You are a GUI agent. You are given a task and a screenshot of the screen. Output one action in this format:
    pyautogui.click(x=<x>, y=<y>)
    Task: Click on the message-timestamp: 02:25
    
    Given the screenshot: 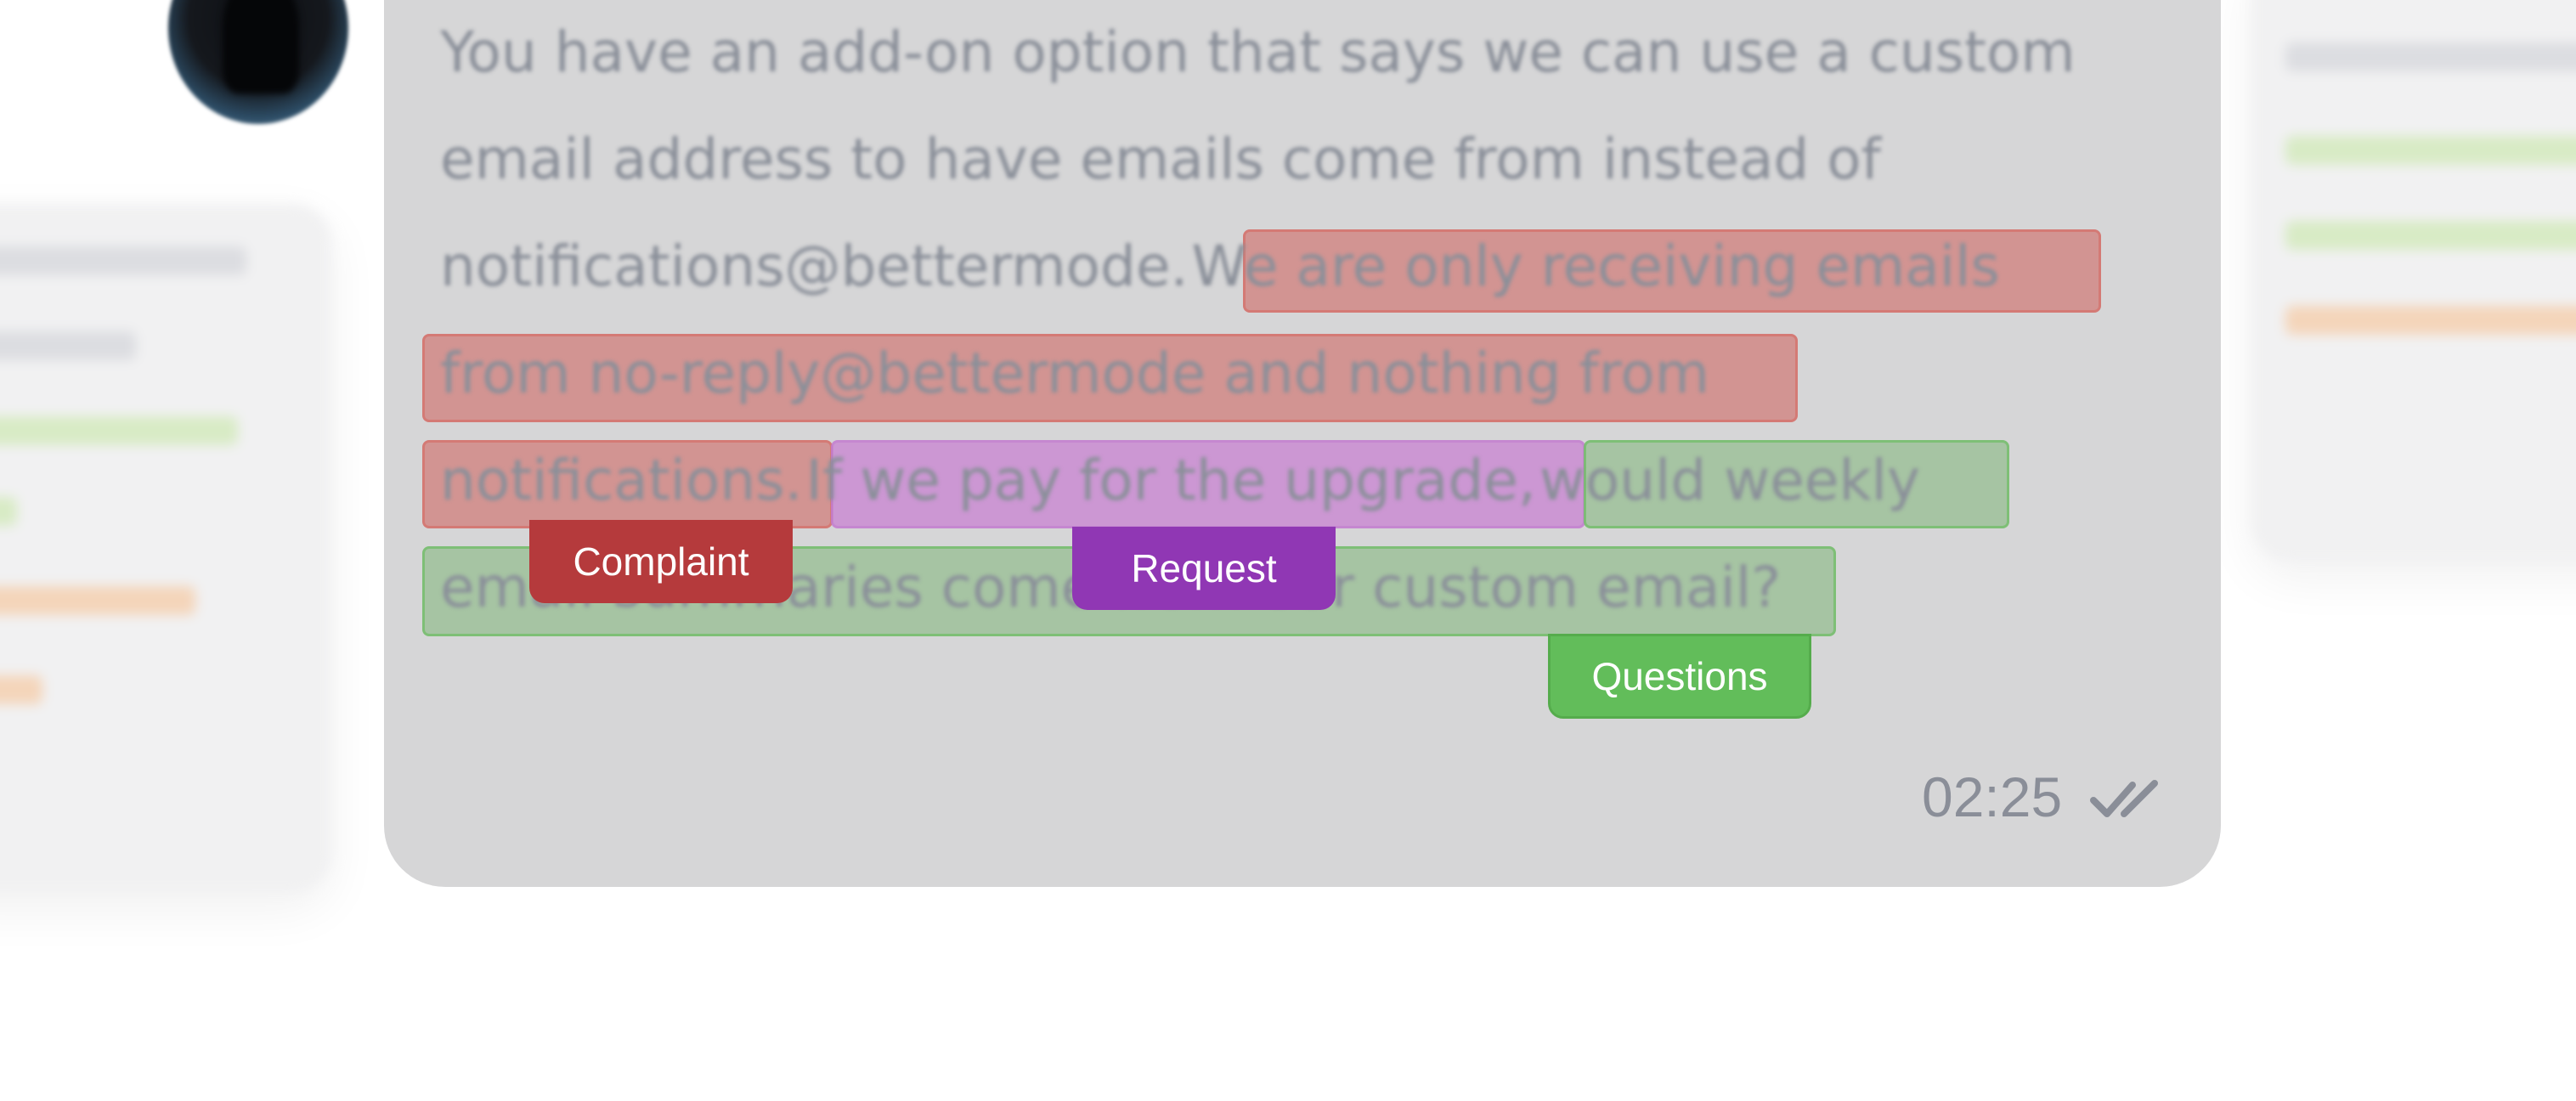 What is the action you would take?
    pyautogui.click(x=1992, y=796)
    